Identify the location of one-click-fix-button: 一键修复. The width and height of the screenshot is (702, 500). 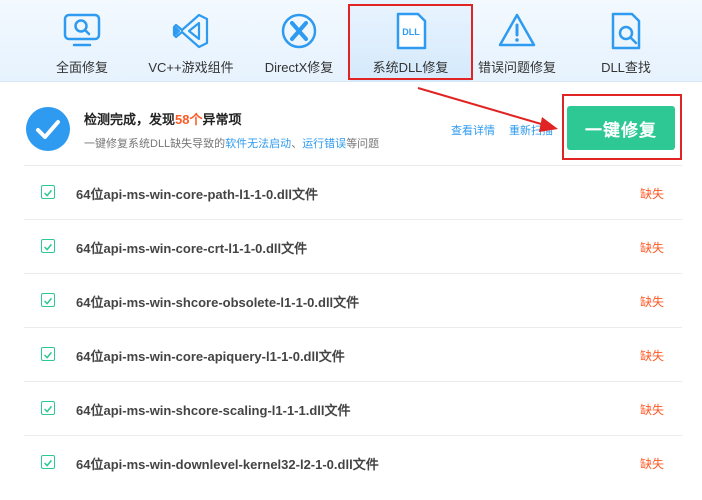
(621, 128).